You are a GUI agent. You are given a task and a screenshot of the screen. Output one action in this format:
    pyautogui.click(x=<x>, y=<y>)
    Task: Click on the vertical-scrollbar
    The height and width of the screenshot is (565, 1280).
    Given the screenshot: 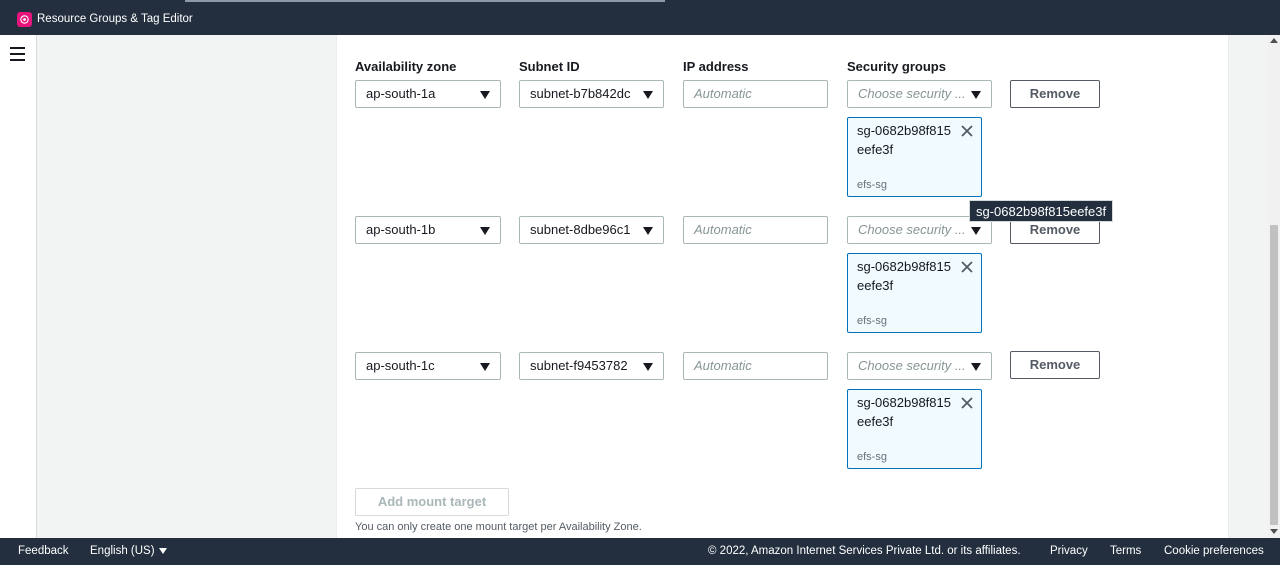 What is the action you would take?
    pyautogui.click(x=1274, y=286)
    